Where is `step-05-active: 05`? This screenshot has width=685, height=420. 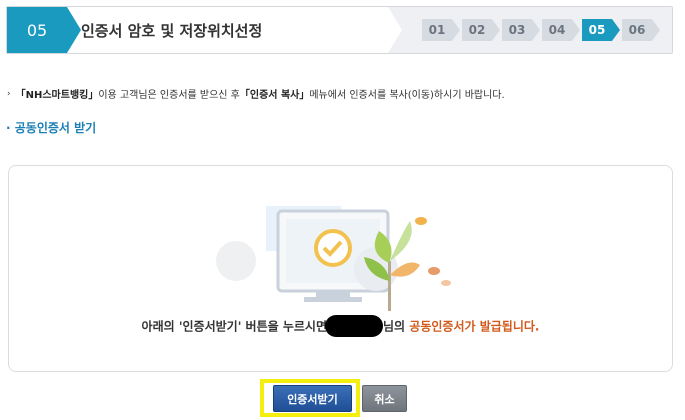 step-05-active: 05 is located at coordinates (601, 30).